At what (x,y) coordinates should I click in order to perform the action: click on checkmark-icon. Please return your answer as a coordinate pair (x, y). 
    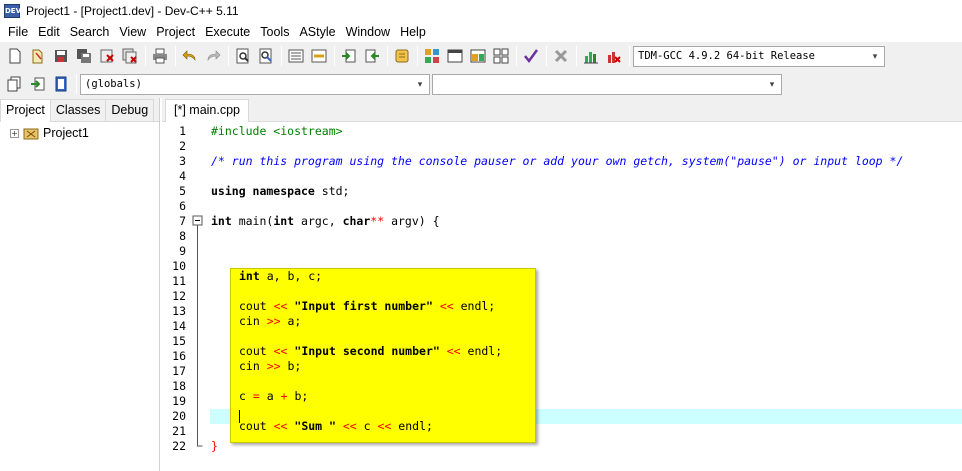
    Looking at the image, I should click on (531, 56).